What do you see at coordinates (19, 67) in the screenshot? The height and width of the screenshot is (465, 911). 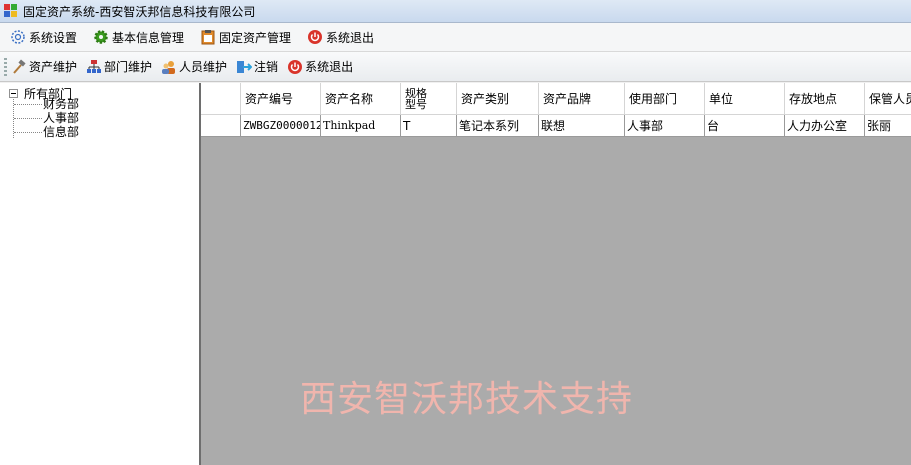 I see `hammer-icon` at bounding box center [19, 67].